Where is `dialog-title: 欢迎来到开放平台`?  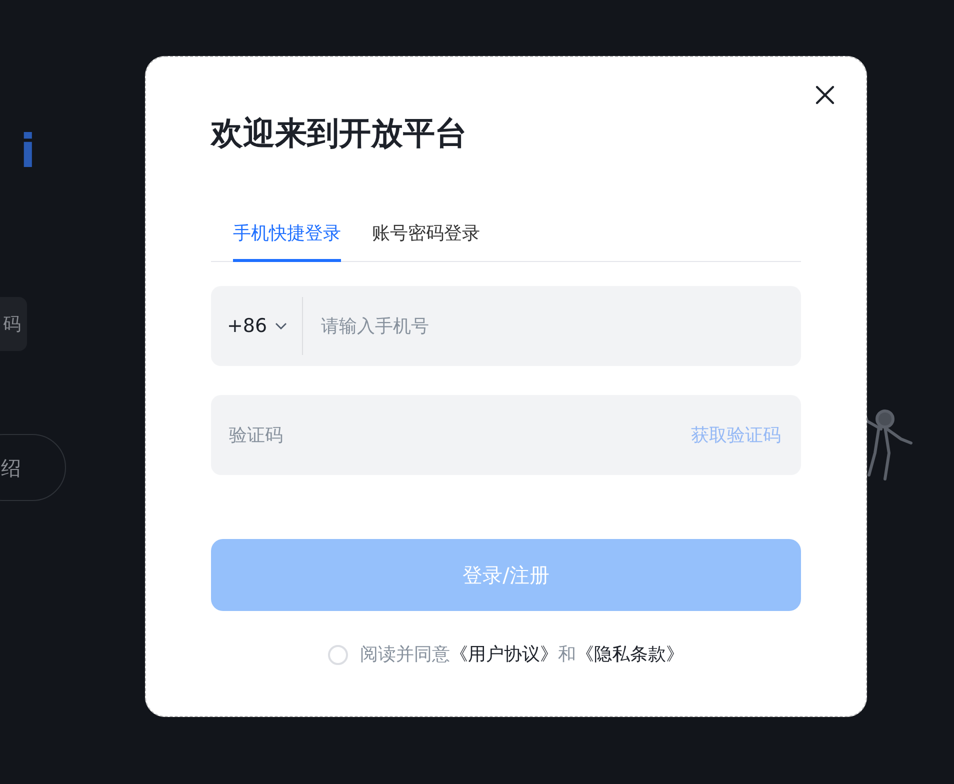
dialog-title: 欢迎来到开放平台 is located at coordinates (339, 133).